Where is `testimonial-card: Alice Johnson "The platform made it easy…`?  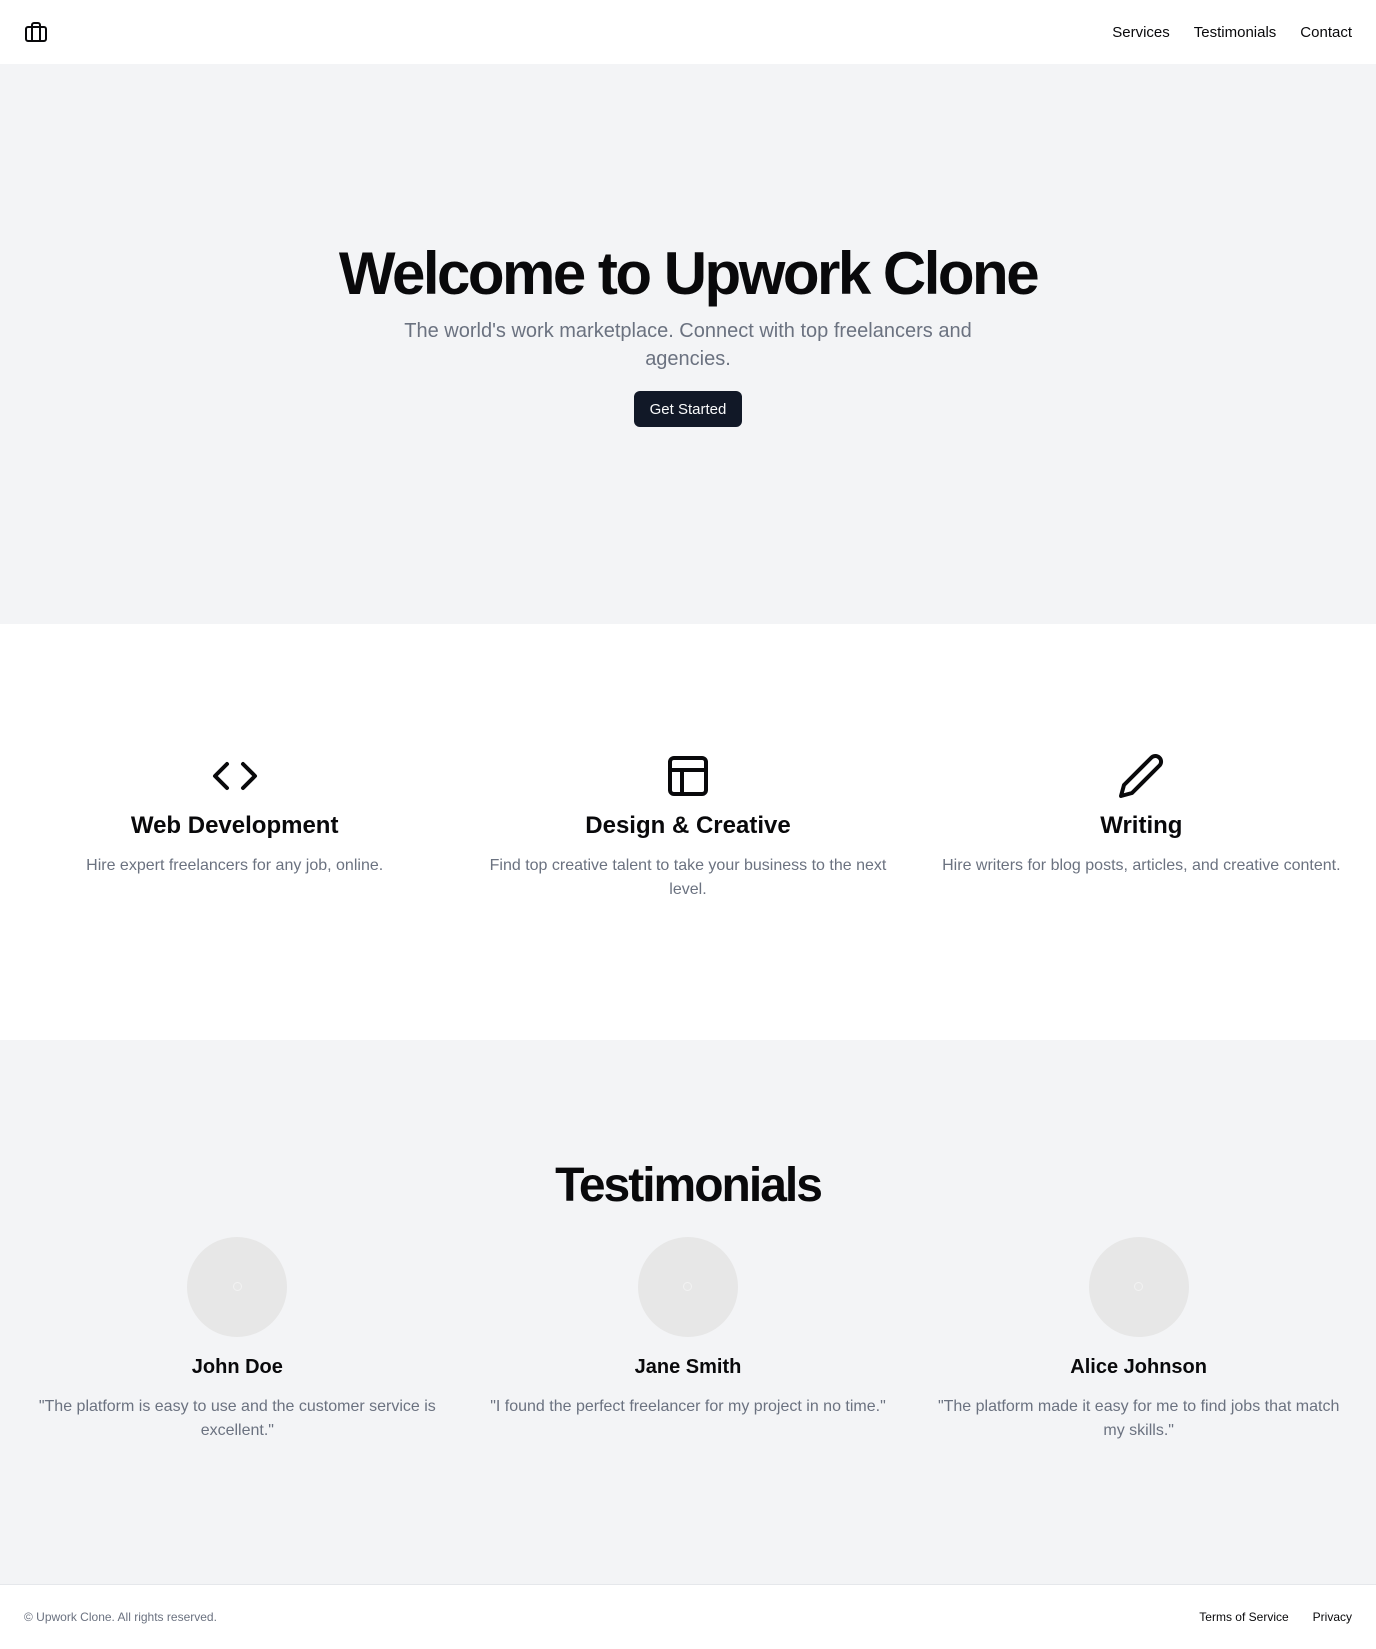
testimonial-card: Alice Johnson "The platform made it easy… is located at coordinates (1138, 1339).